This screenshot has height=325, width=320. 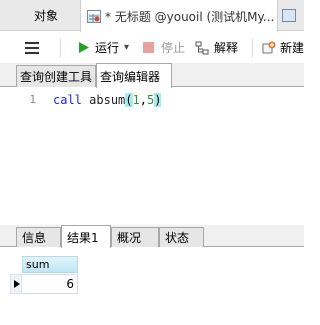 I want to click on current-row-indicator-icon, so click(x=16, y=284).